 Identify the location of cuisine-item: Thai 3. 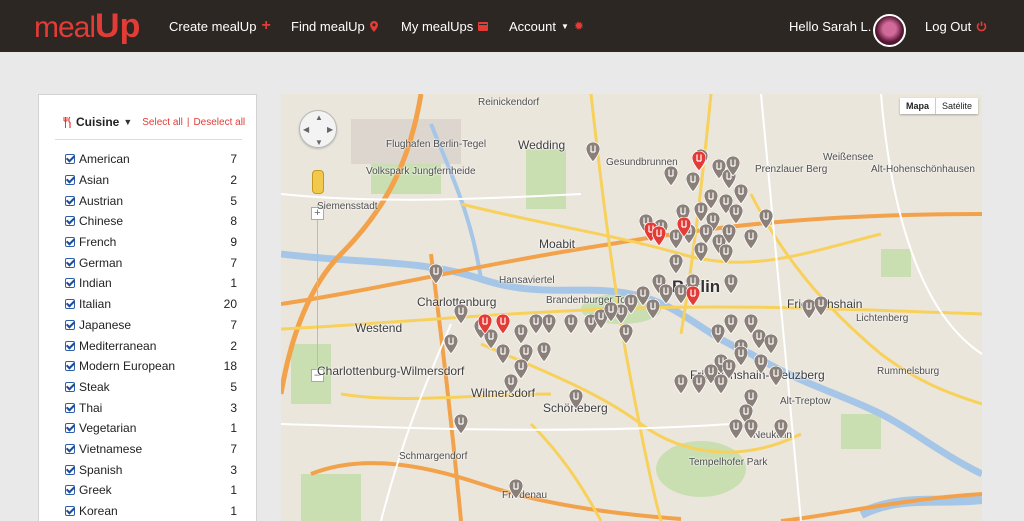
(151, 407).